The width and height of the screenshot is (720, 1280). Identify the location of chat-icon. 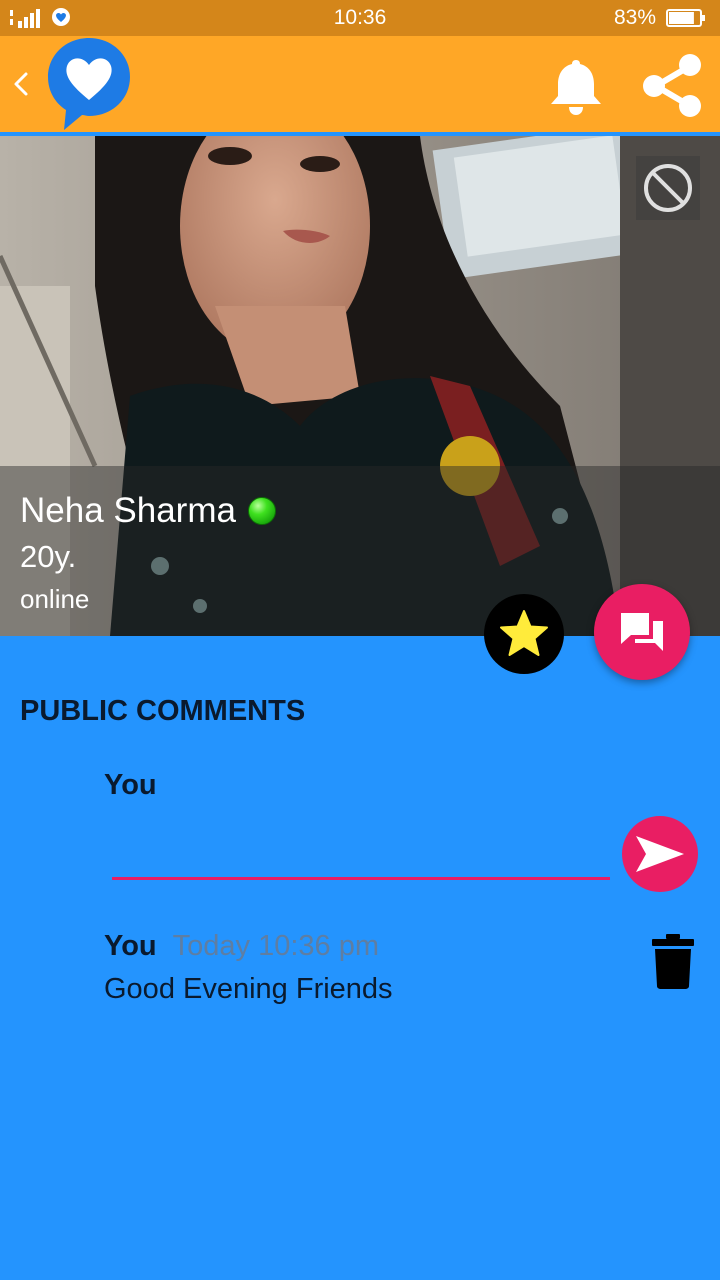
(642, 632).